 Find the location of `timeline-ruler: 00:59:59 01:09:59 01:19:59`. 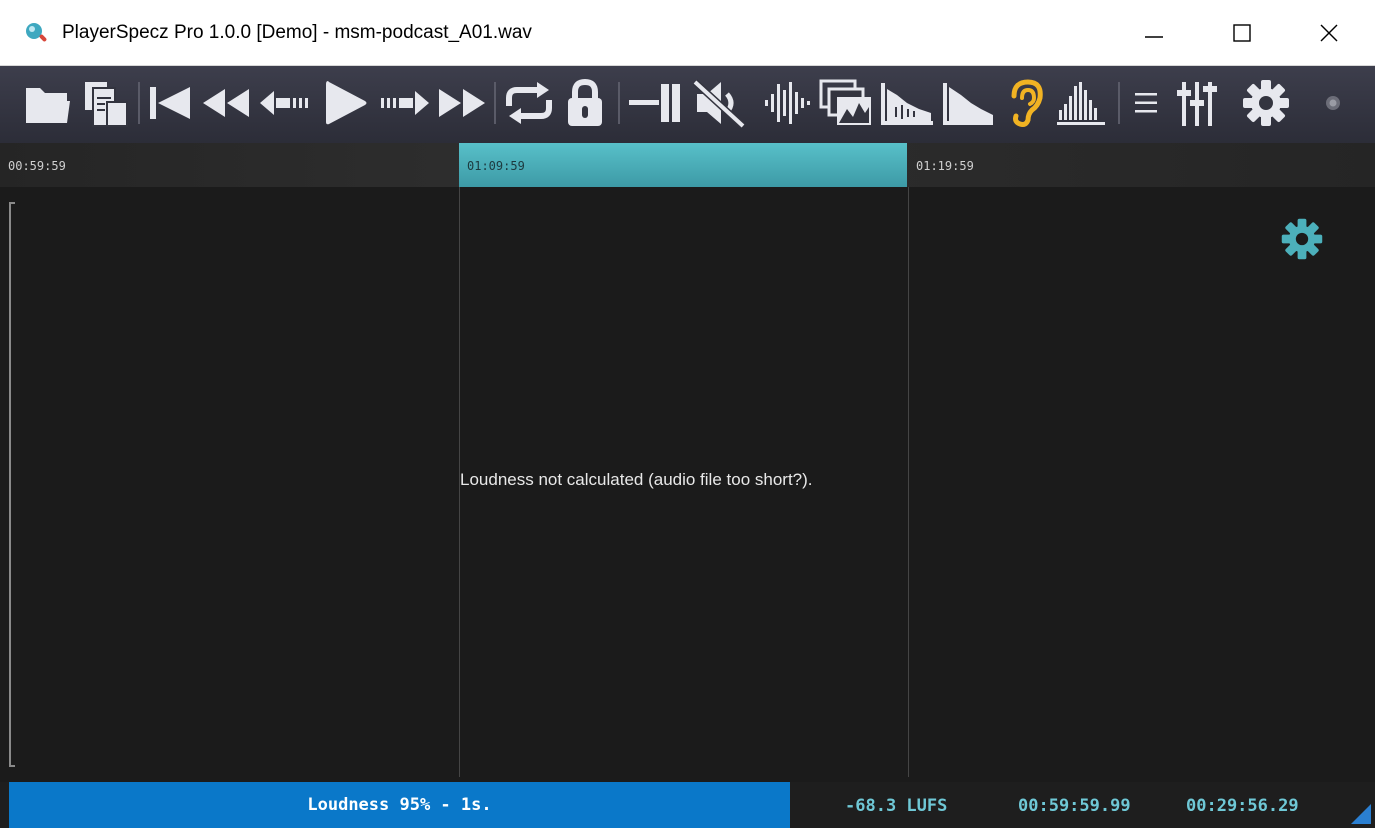

timeline-ruler: 00:59:59 01:09:59 01:19:59 is located at coordinates (687, 165).